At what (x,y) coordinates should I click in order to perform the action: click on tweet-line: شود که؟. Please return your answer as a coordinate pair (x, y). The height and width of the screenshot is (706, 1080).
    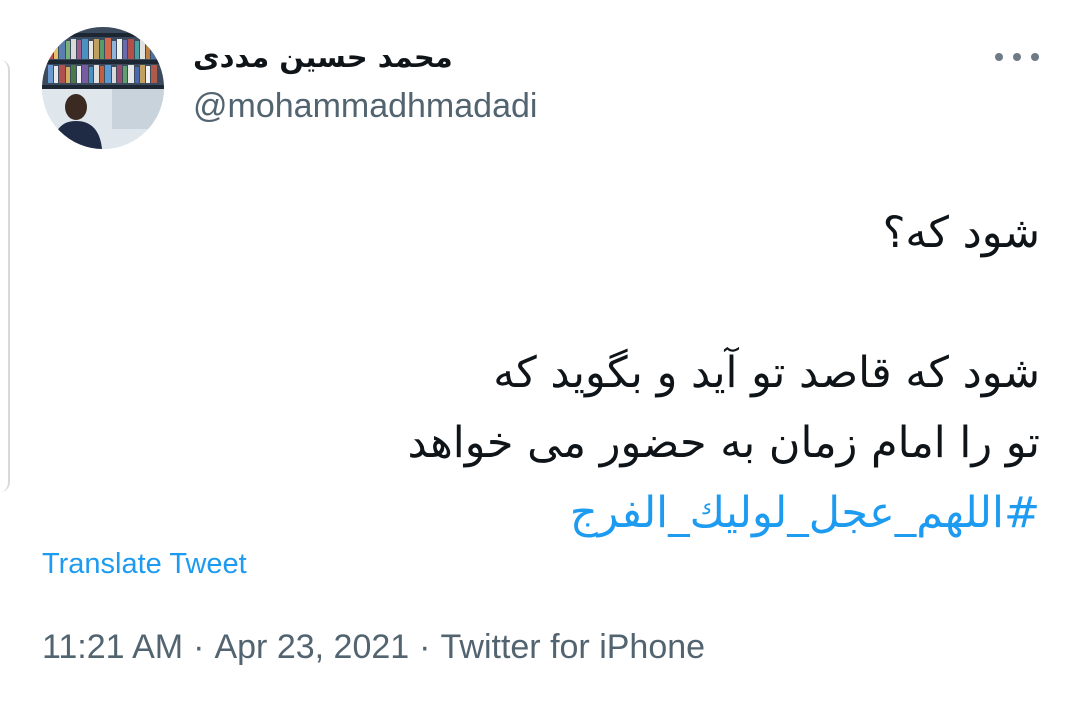
    Looking at the image, I should click on (961, 233).